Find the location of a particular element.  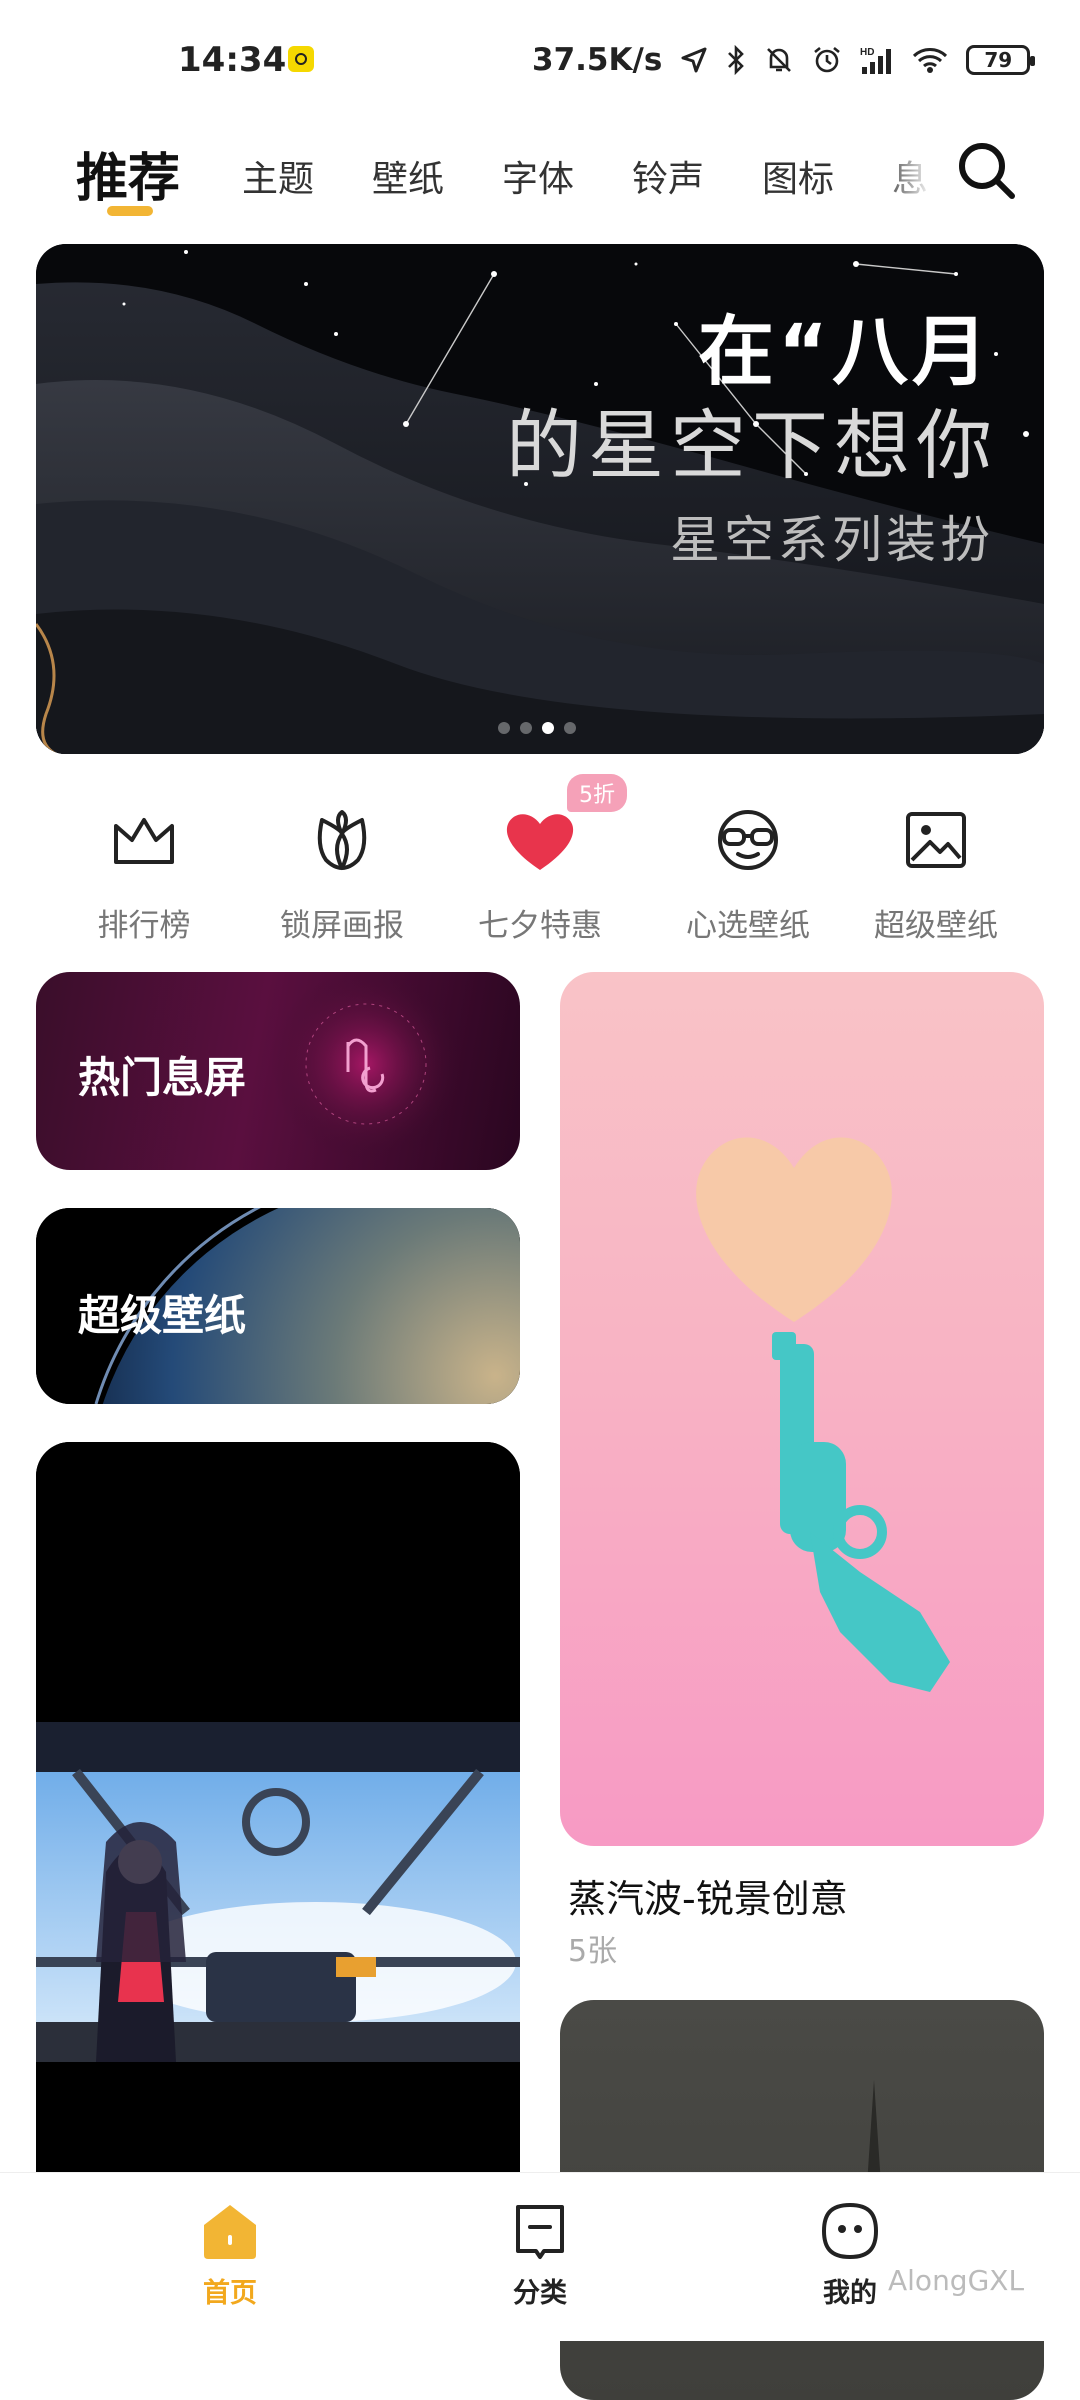

super-wallpaper-label: 超级壁纸 is located at coordinates (162, 1315).